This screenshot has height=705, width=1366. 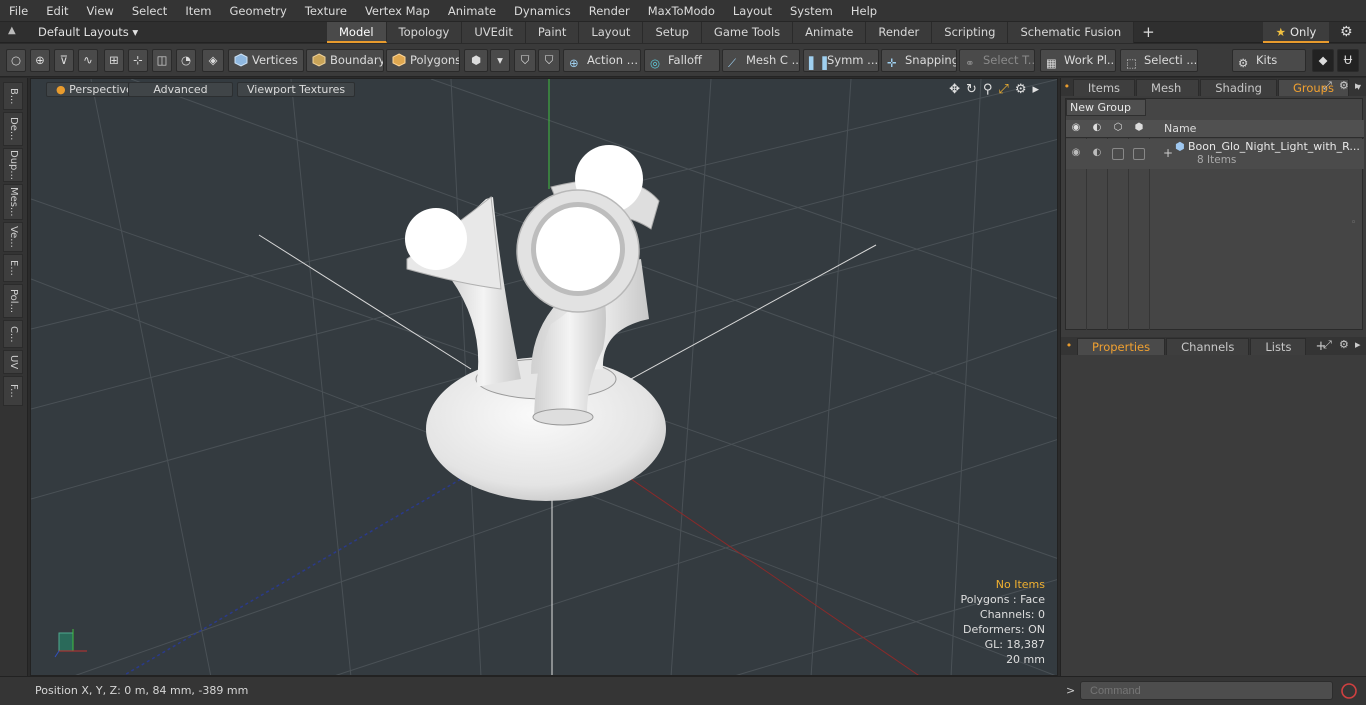 What do you see at coordinates (57, 11) in the screenshot?
I see `menu-edit: Edit` at bounding box center [57, 11].